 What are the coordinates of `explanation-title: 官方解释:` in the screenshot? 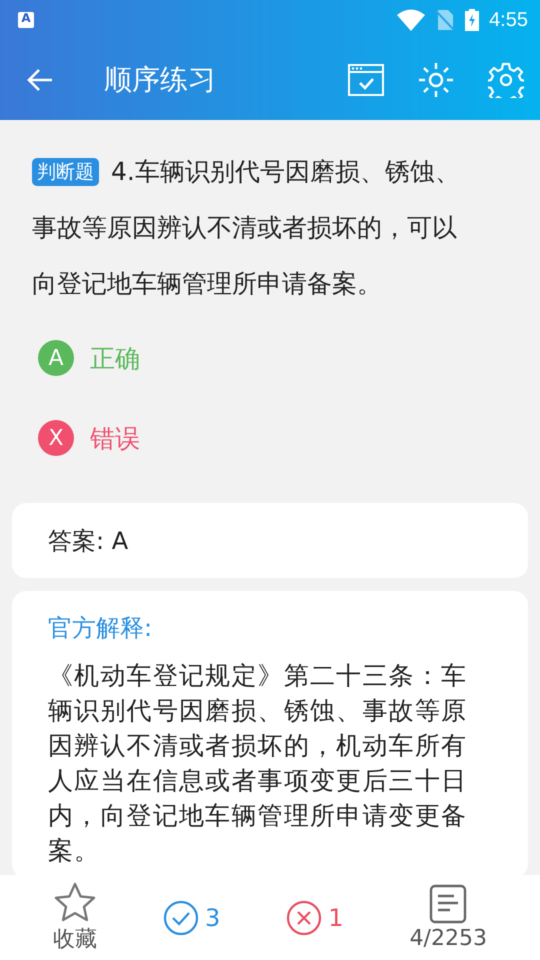 It's located at (101, 628).